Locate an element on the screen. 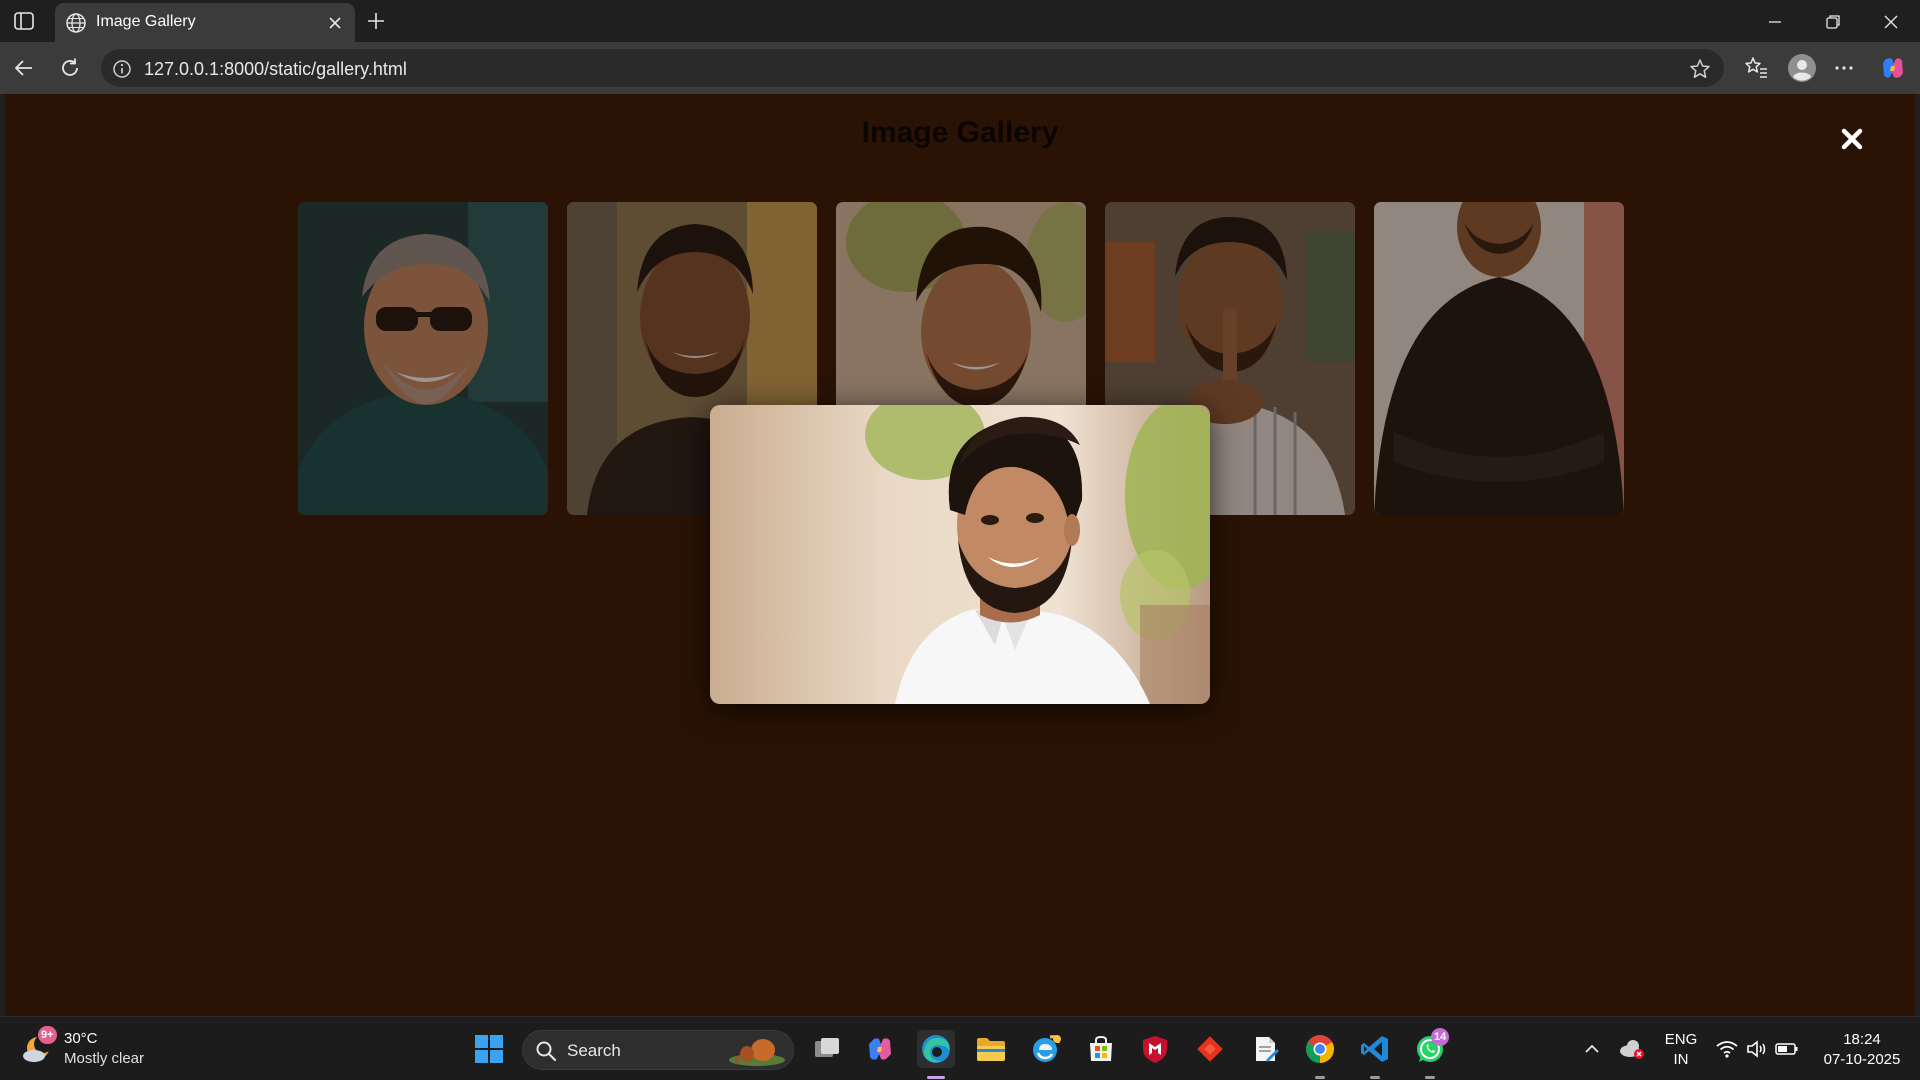  browser-titlebar: Image Gallery is located at coordinates (960, 21).